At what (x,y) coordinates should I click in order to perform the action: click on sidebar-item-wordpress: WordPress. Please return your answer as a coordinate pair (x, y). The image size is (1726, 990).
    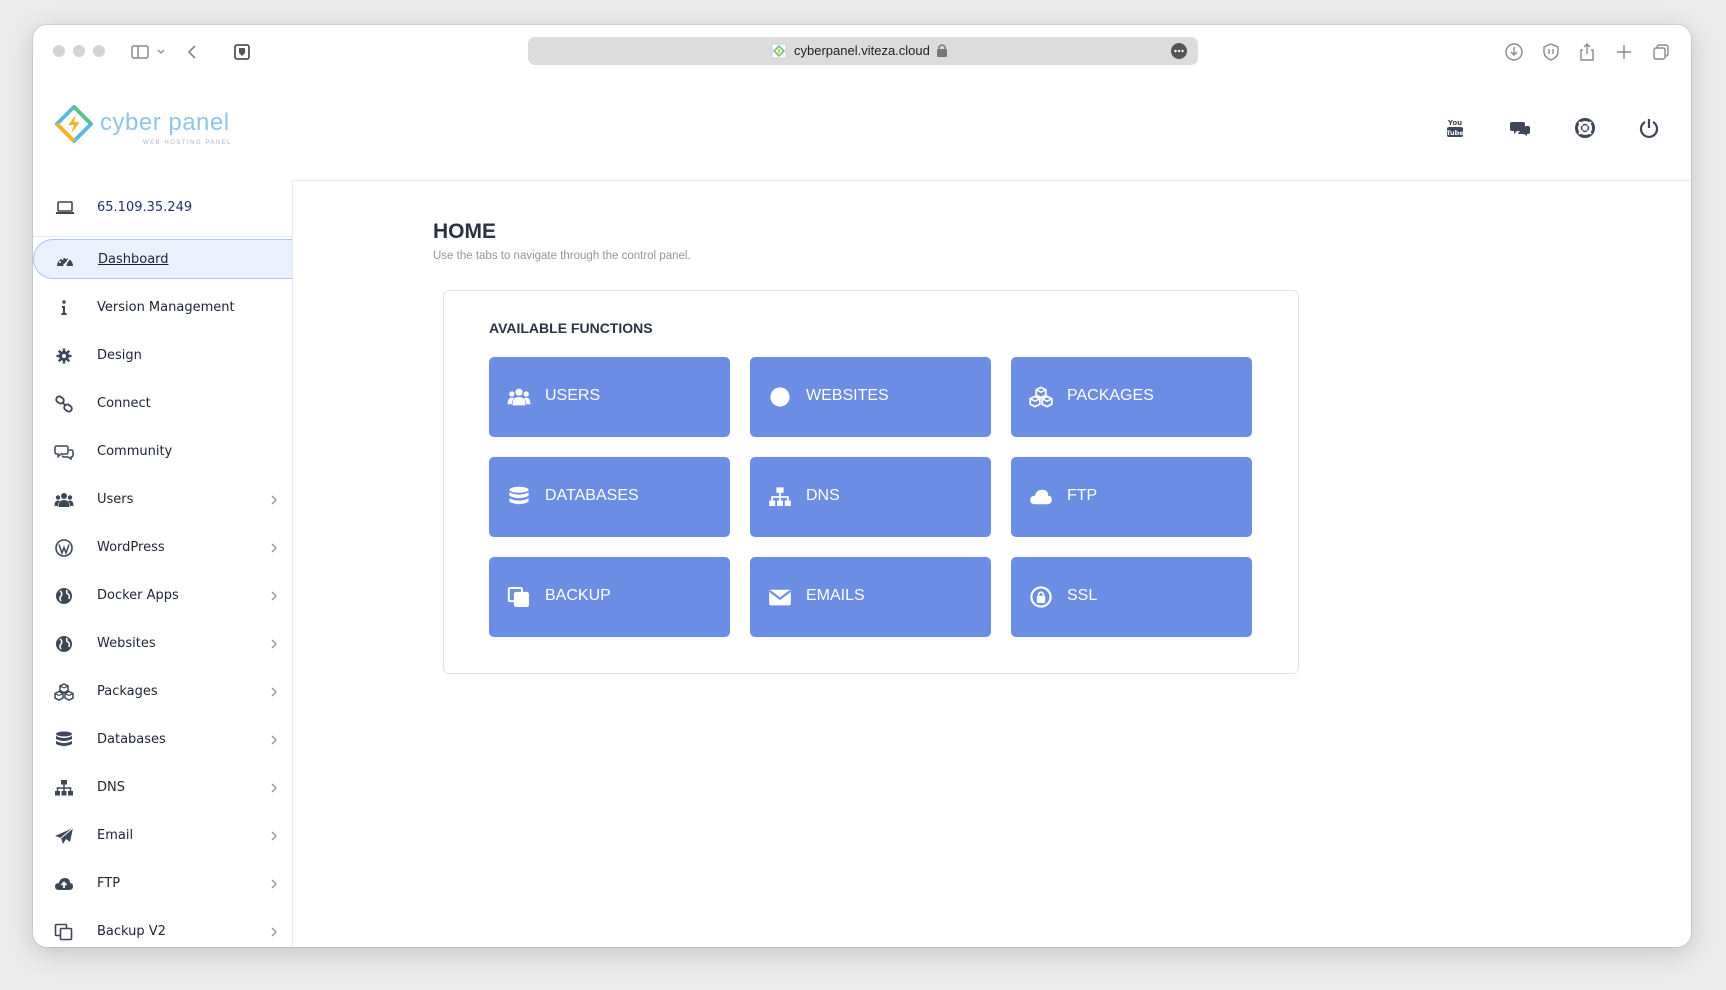
    Looking at the image, I should click on (162, 548).